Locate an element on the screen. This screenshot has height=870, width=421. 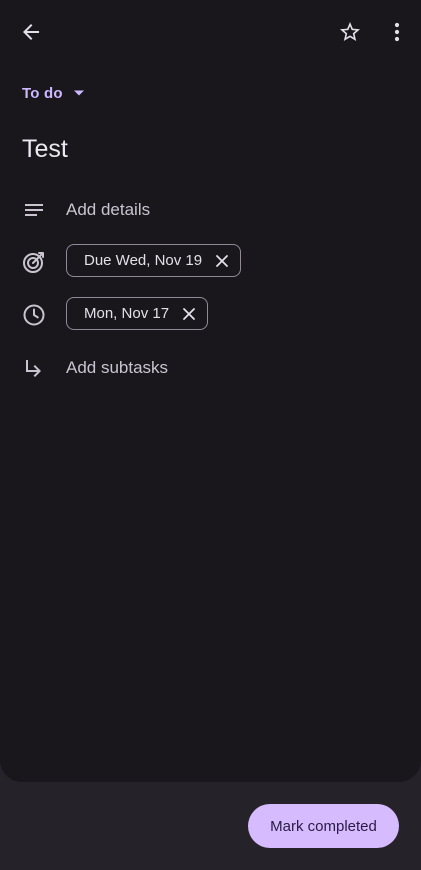
remove-due-date-button is located at coordinates (222, 261).